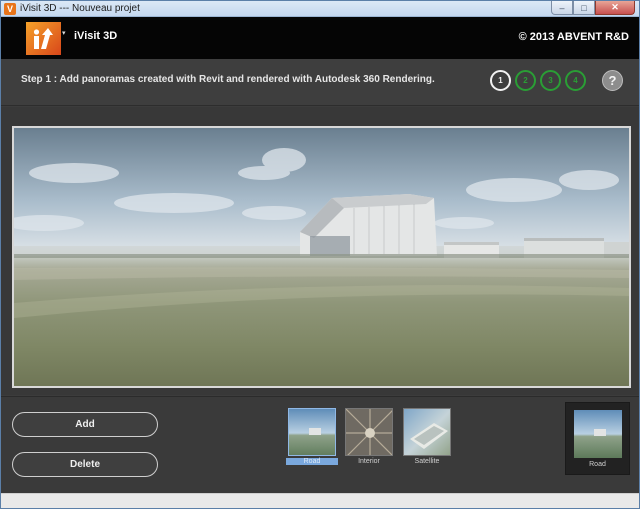 The image size is (640, 509). What do you see at coordinates (320, 500) in the screenshot?
I see `status-bar` at bounding box center [320, 500].